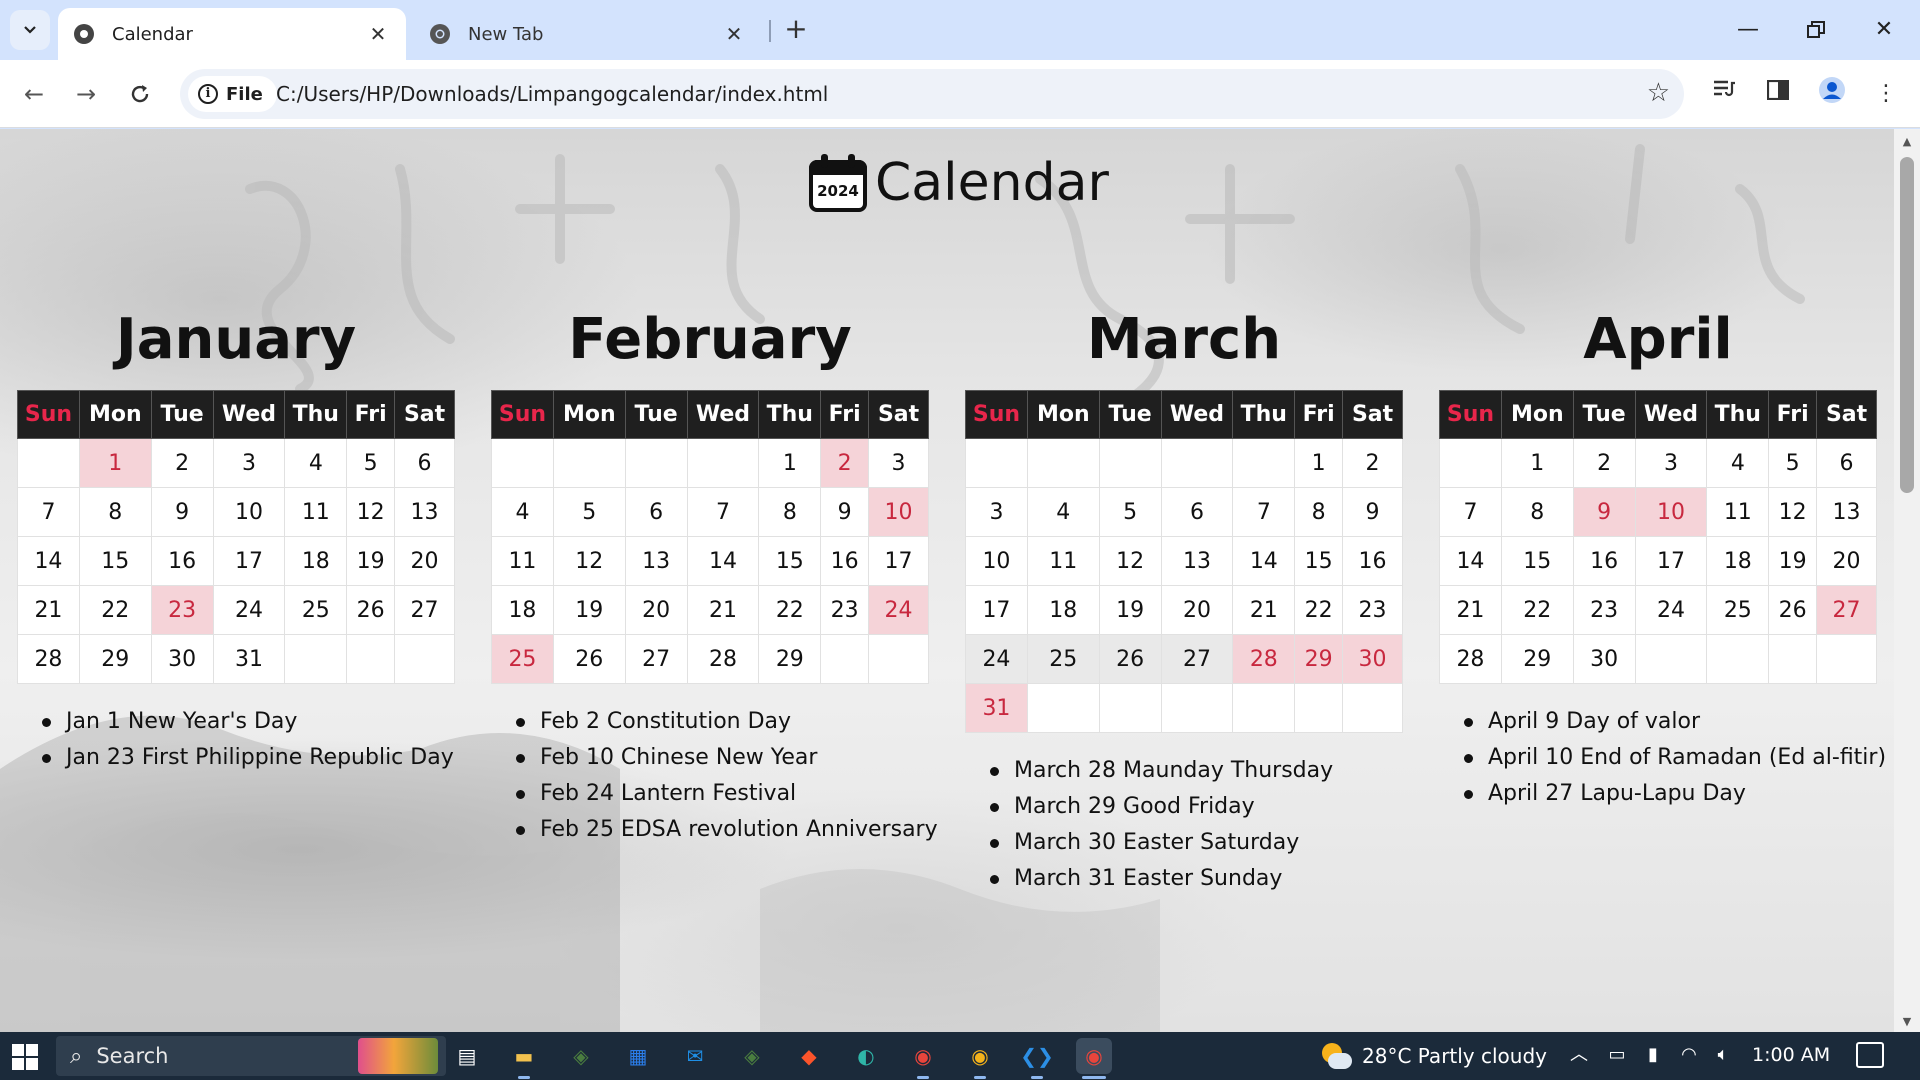 This screenshot has height=1080, width=1920. I want to click on day-cell: 10, so click(898, 512).